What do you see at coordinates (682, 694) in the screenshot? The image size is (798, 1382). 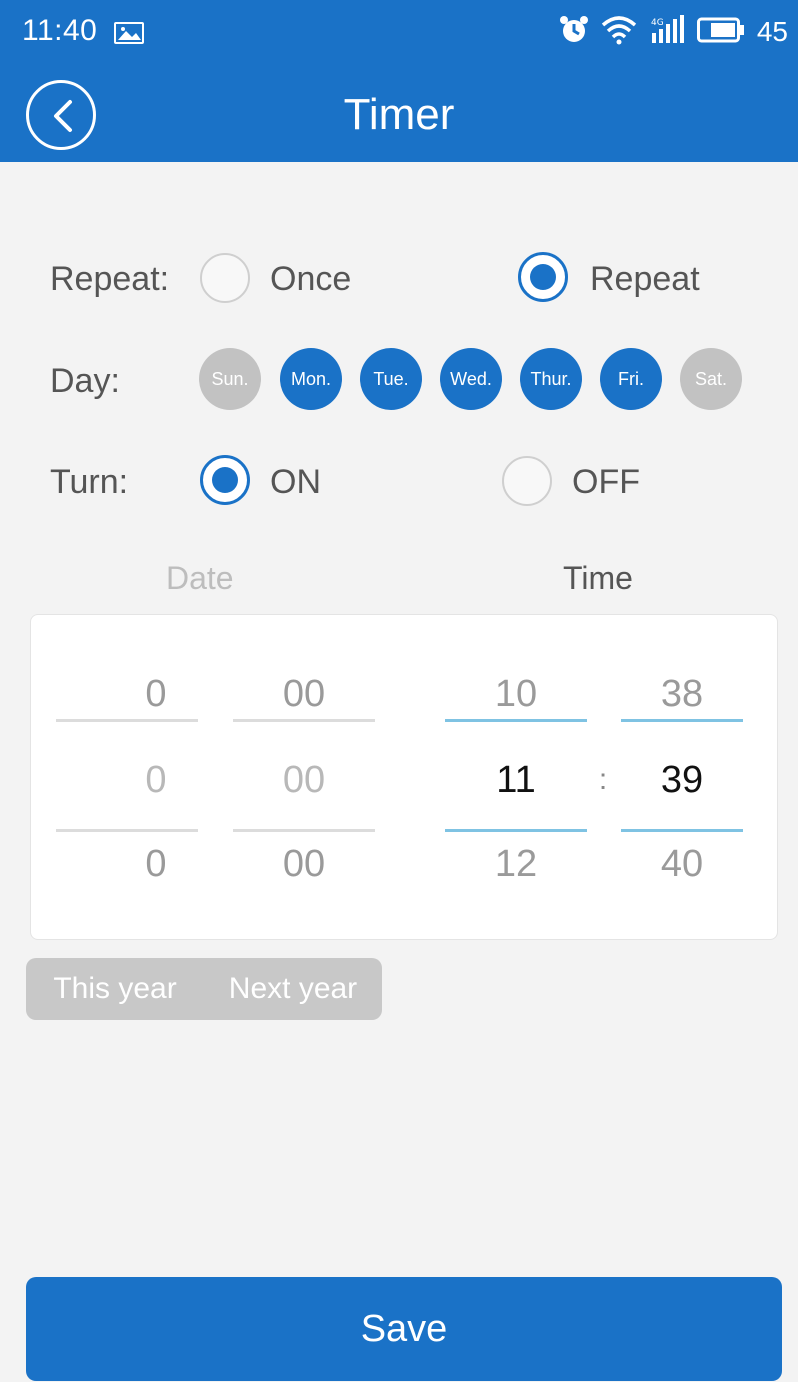 I see `picker-value: 38` at bounding box center [682, 694].